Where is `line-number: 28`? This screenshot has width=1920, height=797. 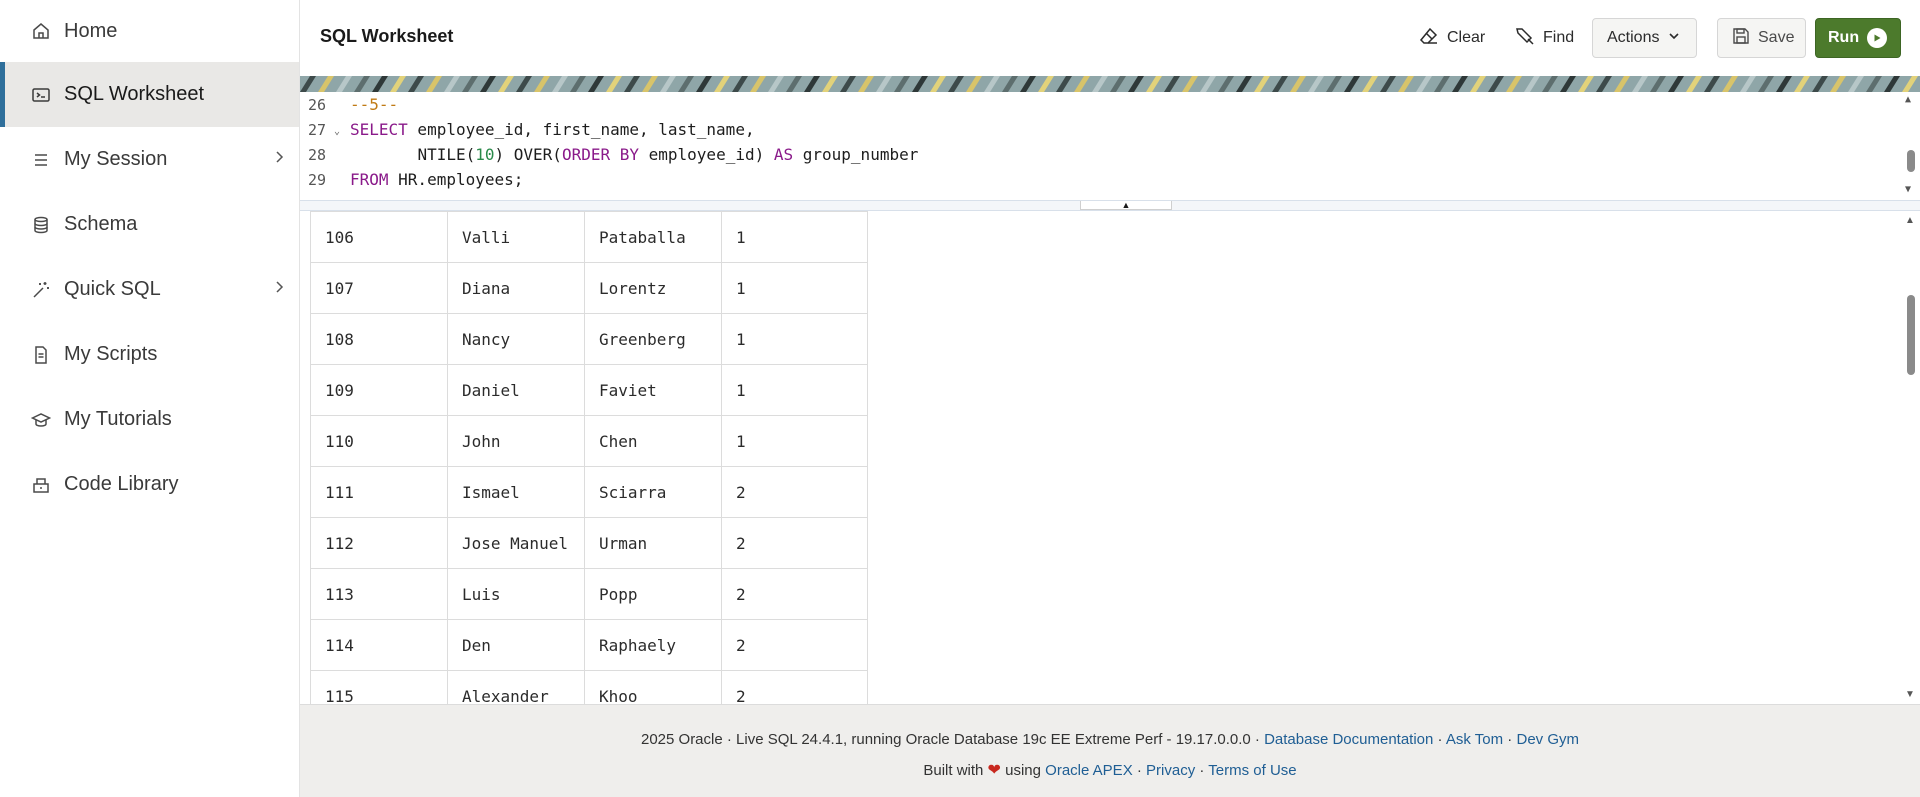
line-number: 28 is located at coordinates (317, 154).